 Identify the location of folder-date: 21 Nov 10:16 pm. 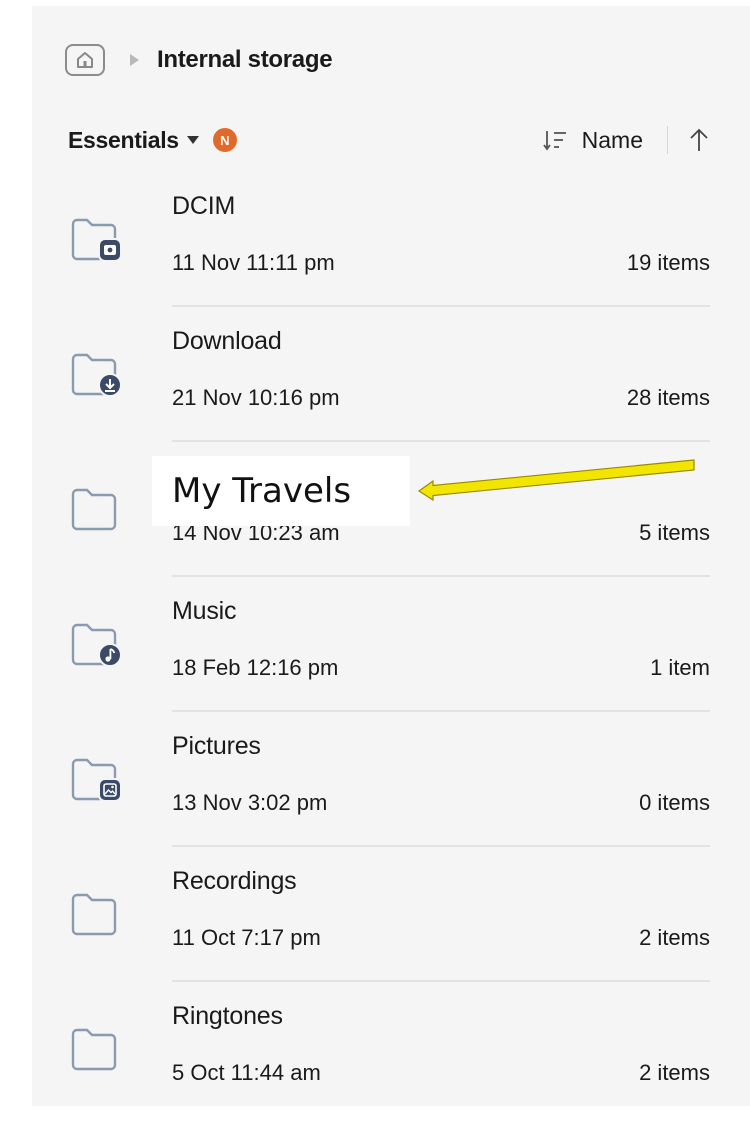
(256, 397).